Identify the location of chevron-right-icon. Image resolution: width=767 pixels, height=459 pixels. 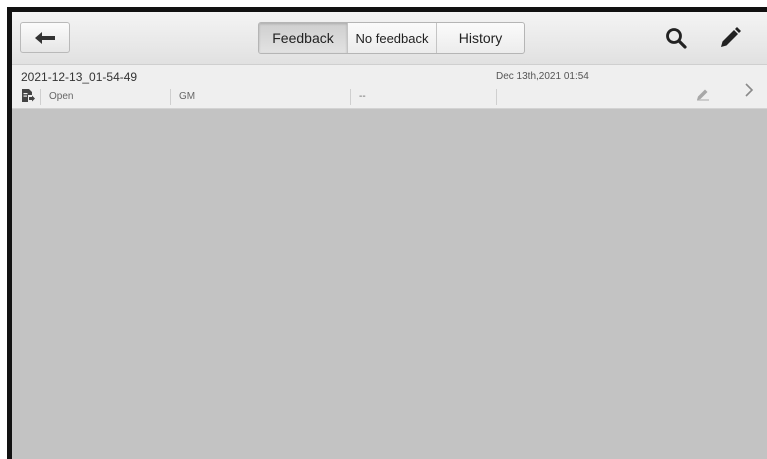
(749, 90).